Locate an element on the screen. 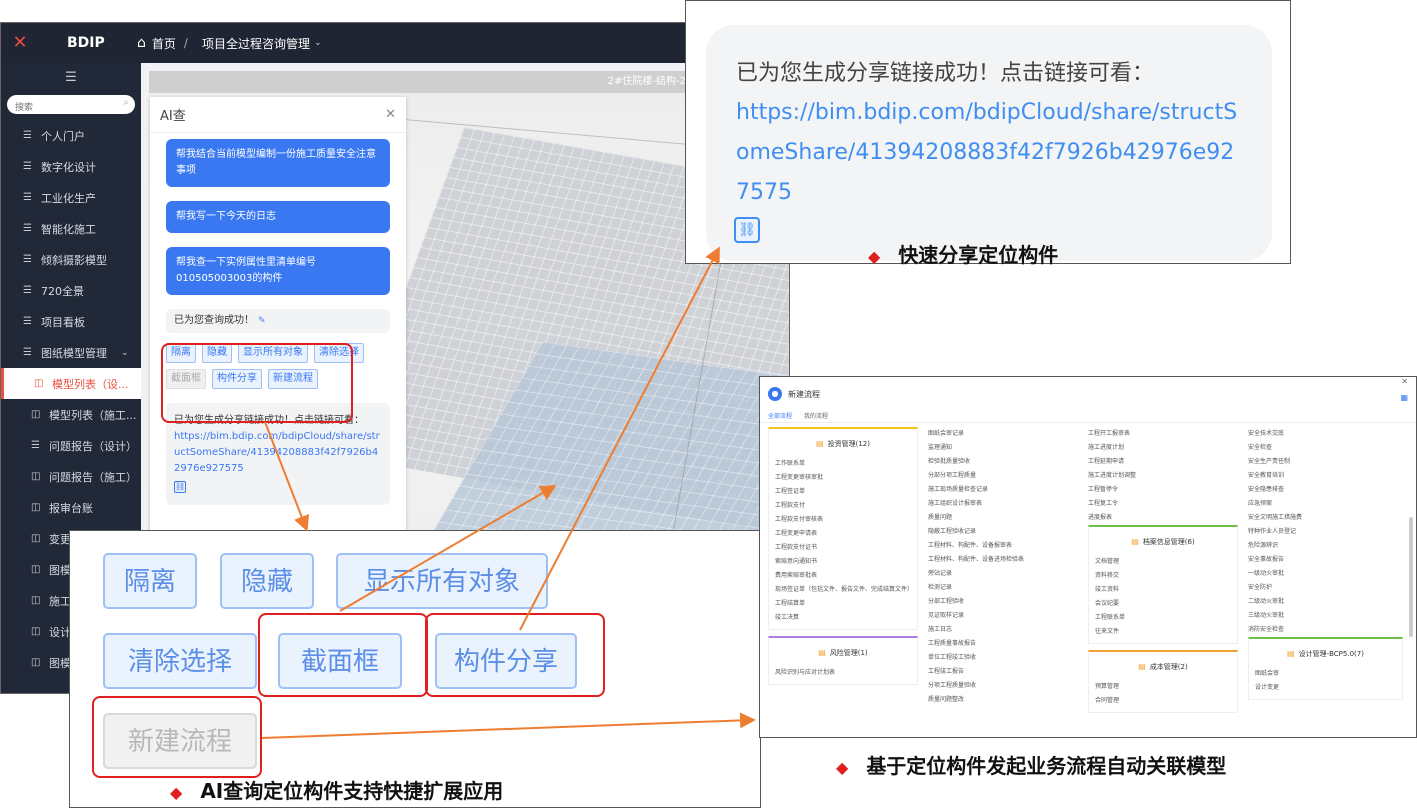 This screenshot has width=1417, height=810. tab-my-workflows: 我的流程 is located at coordinates (816, 416).